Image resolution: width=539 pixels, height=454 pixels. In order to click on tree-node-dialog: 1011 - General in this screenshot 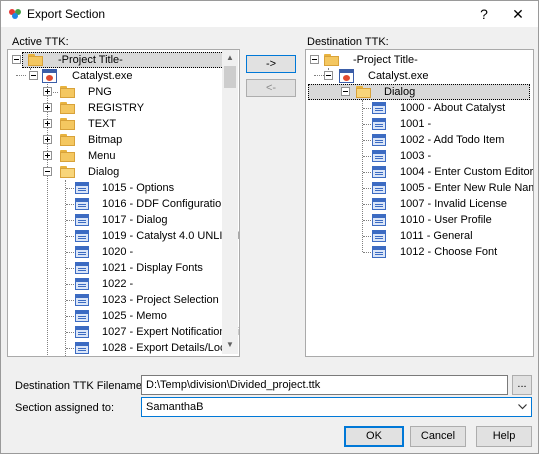, I will do `click(419, 236)`.